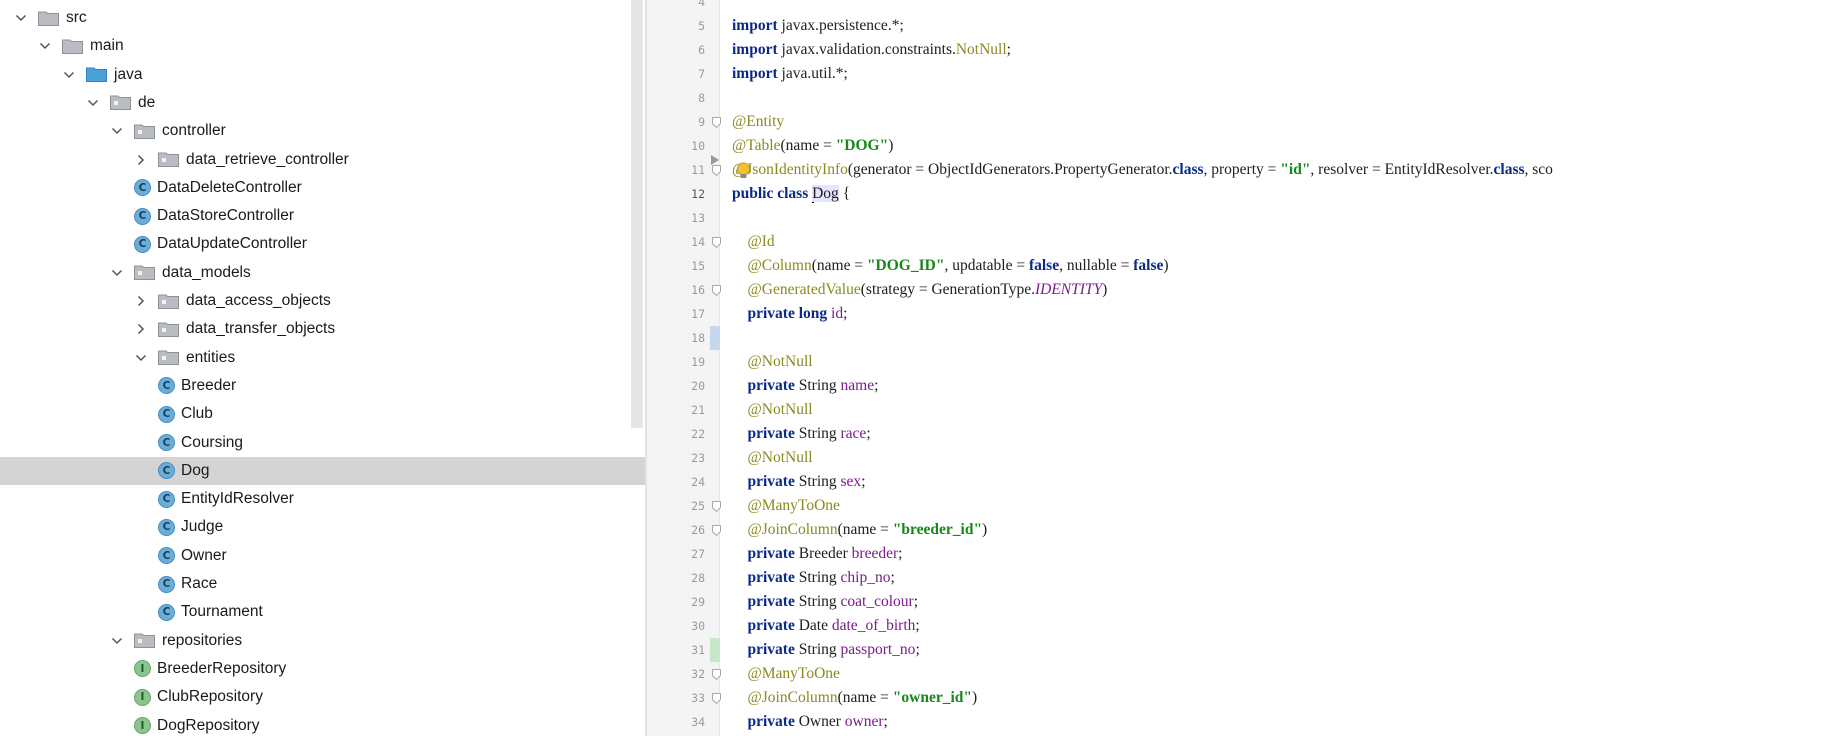 This screenshot has height=736, width=1833. I want to click on code-line: private String passport_no;, so click(826, 650).